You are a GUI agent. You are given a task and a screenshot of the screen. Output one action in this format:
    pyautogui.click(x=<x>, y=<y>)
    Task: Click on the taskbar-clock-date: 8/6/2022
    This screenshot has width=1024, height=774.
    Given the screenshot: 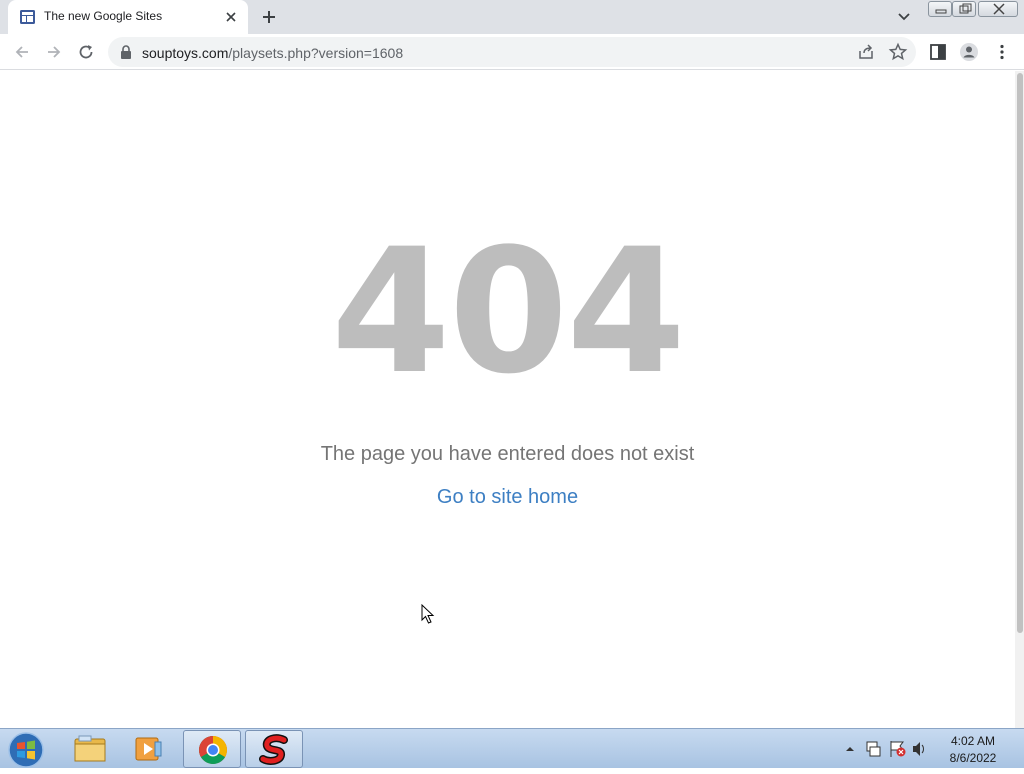 What is the action you would take?
    pyautogui.click(x=973, y=758)
    